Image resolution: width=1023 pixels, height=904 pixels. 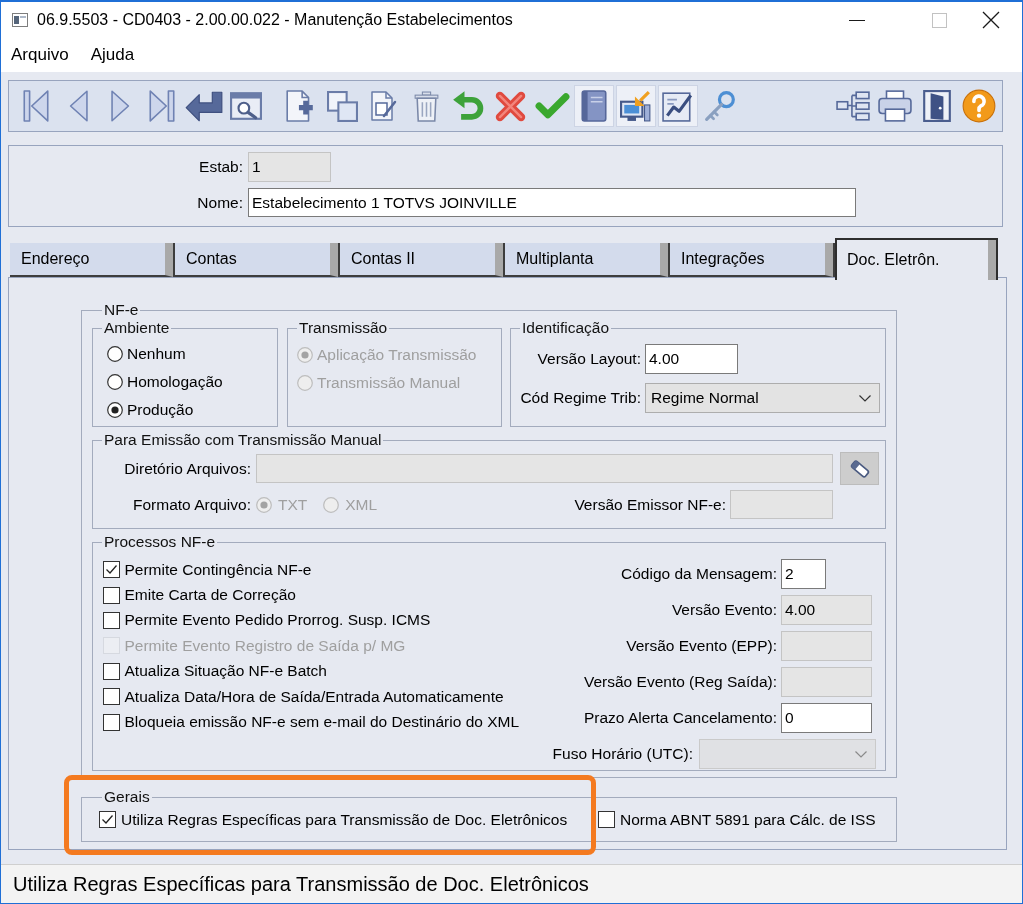 What do you see at coordinates (991, 20) in the screenshot?
I see `close-icon` at bounding box center [991, 20].